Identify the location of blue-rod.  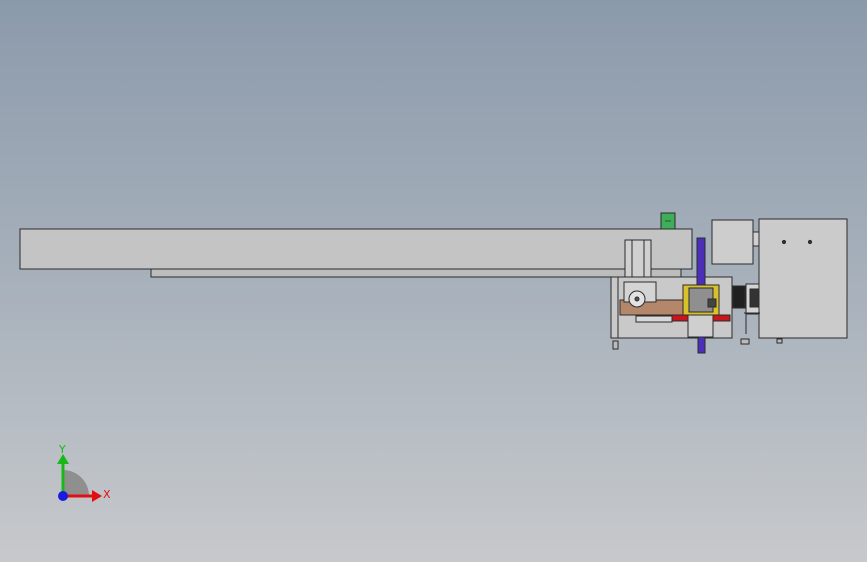
(701, 262).